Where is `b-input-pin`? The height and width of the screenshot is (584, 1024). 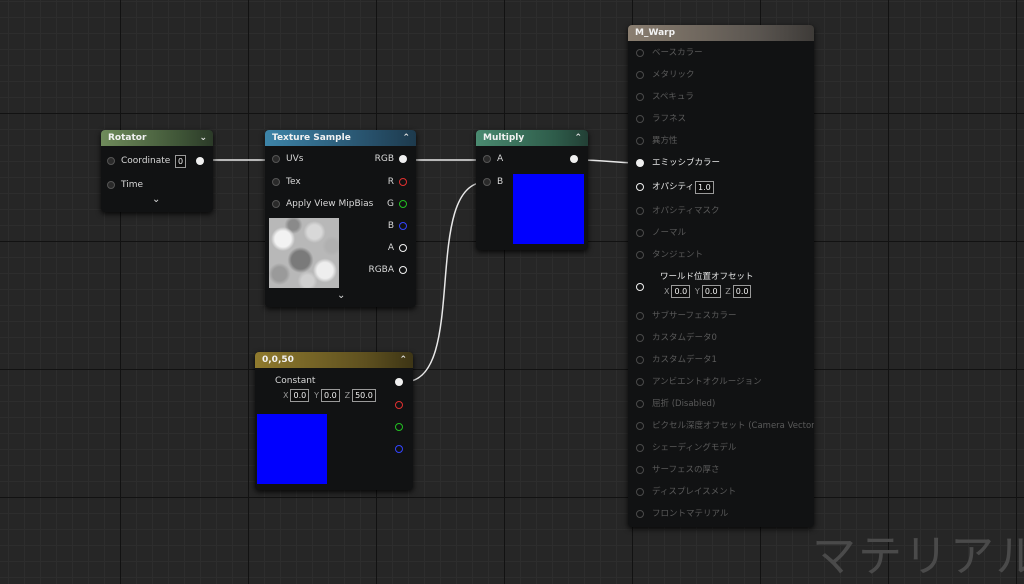
b-input-pin is located at coordinates (487, 182).